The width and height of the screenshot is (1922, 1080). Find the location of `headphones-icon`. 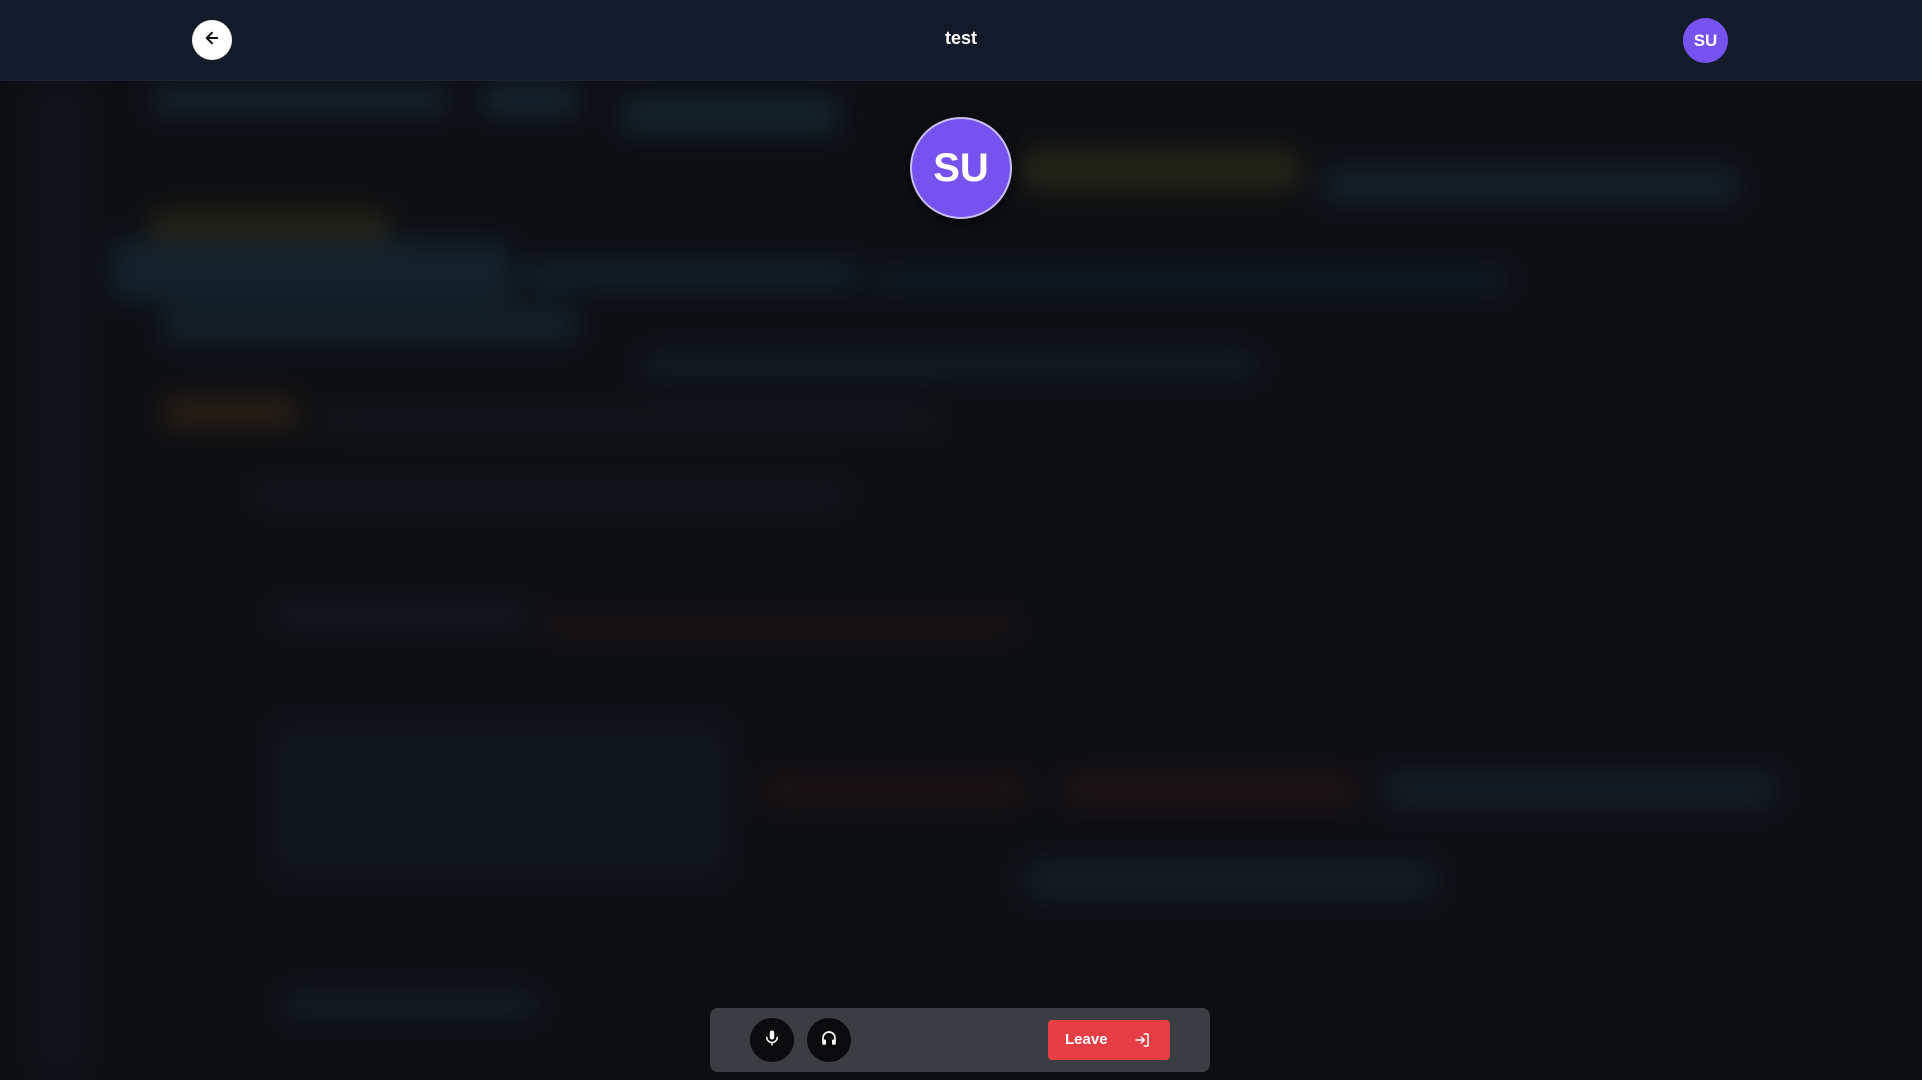

headphones-icon is located at coordinates (829, 1040).